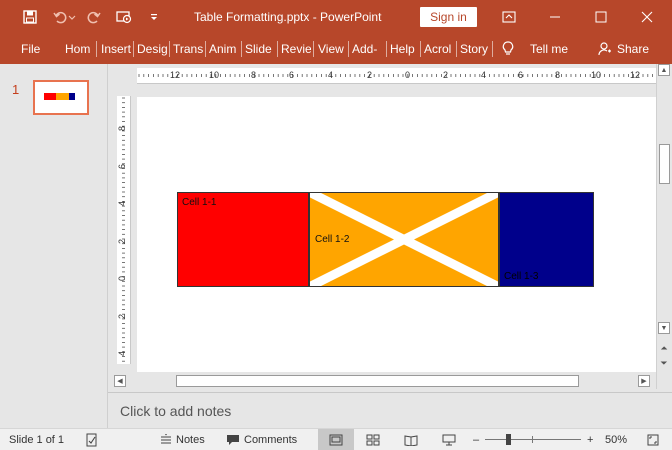 This screenshot has width=672, height=450. I want to click on zoom-slider, so click(533, 439).